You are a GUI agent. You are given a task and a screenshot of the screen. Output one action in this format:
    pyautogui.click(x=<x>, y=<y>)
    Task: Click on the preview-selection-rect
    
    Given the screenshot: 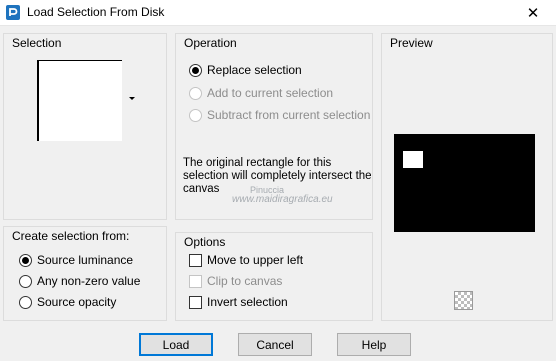 What is the action you would take?
    pyautogui.click(x=413, y=159)
    